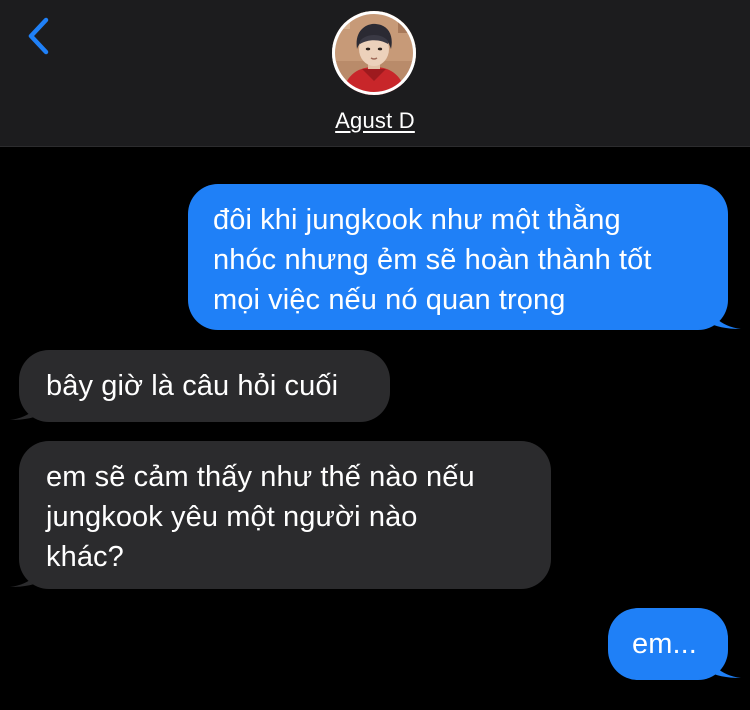  Describe the element at coordinates (192, 386) in the screenshot. I see `message-text-line: bây giờ là câu hỏi cuối` at that location.